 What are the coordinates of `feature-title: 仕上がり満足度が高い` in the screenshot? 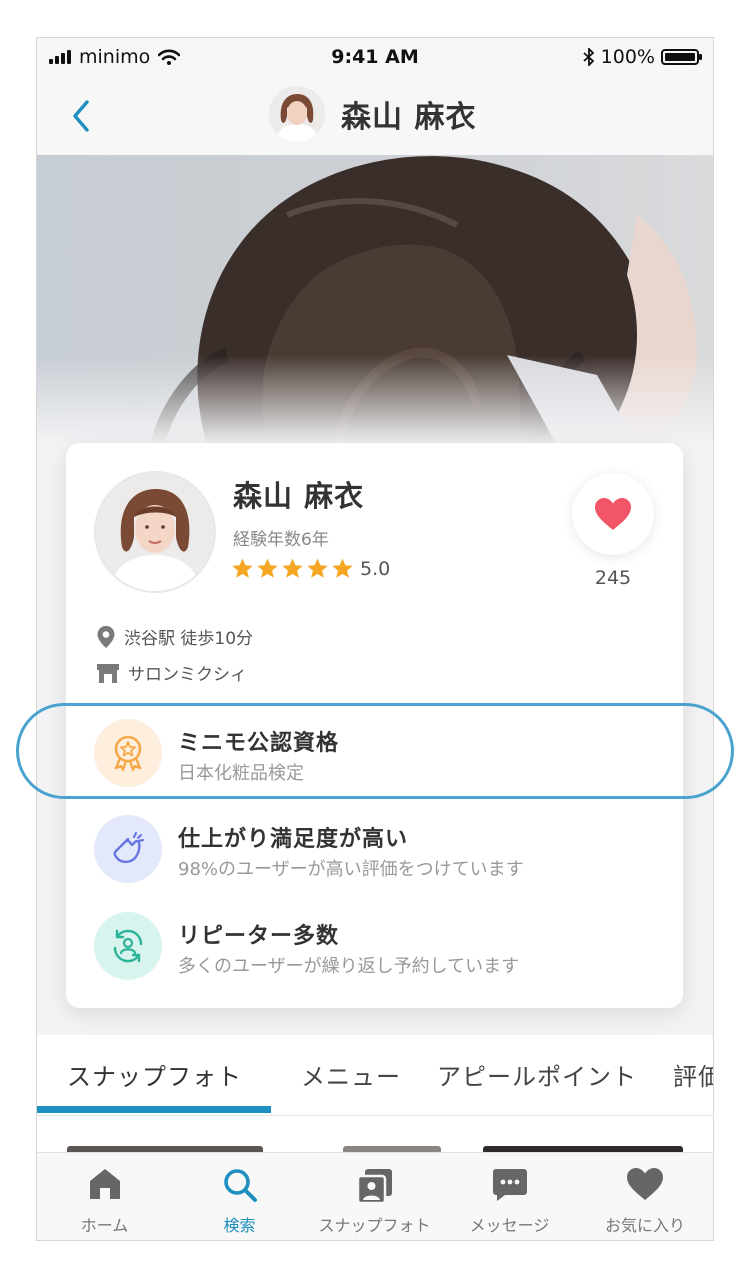 It's located at (293, 839).